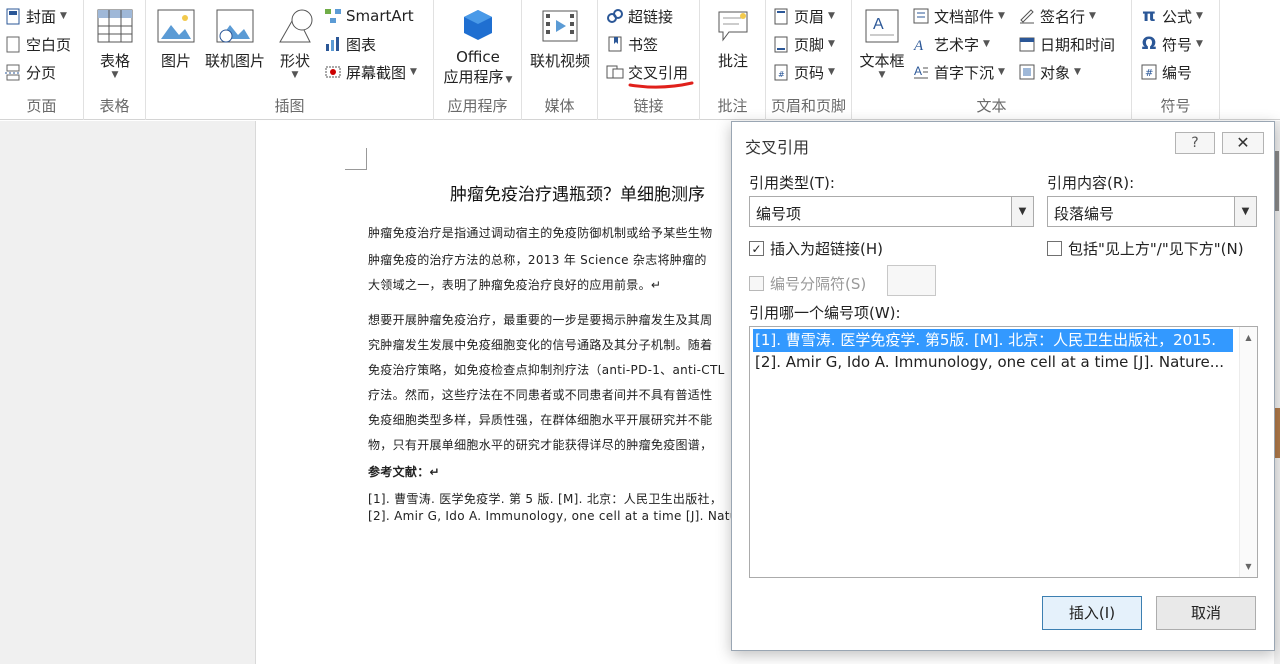 Image resolution: width=1280 pixels, height=664 pixels. Describe the element at coordinates (13, 16) in the screenshot. I see `cover-page-icon` at that location.